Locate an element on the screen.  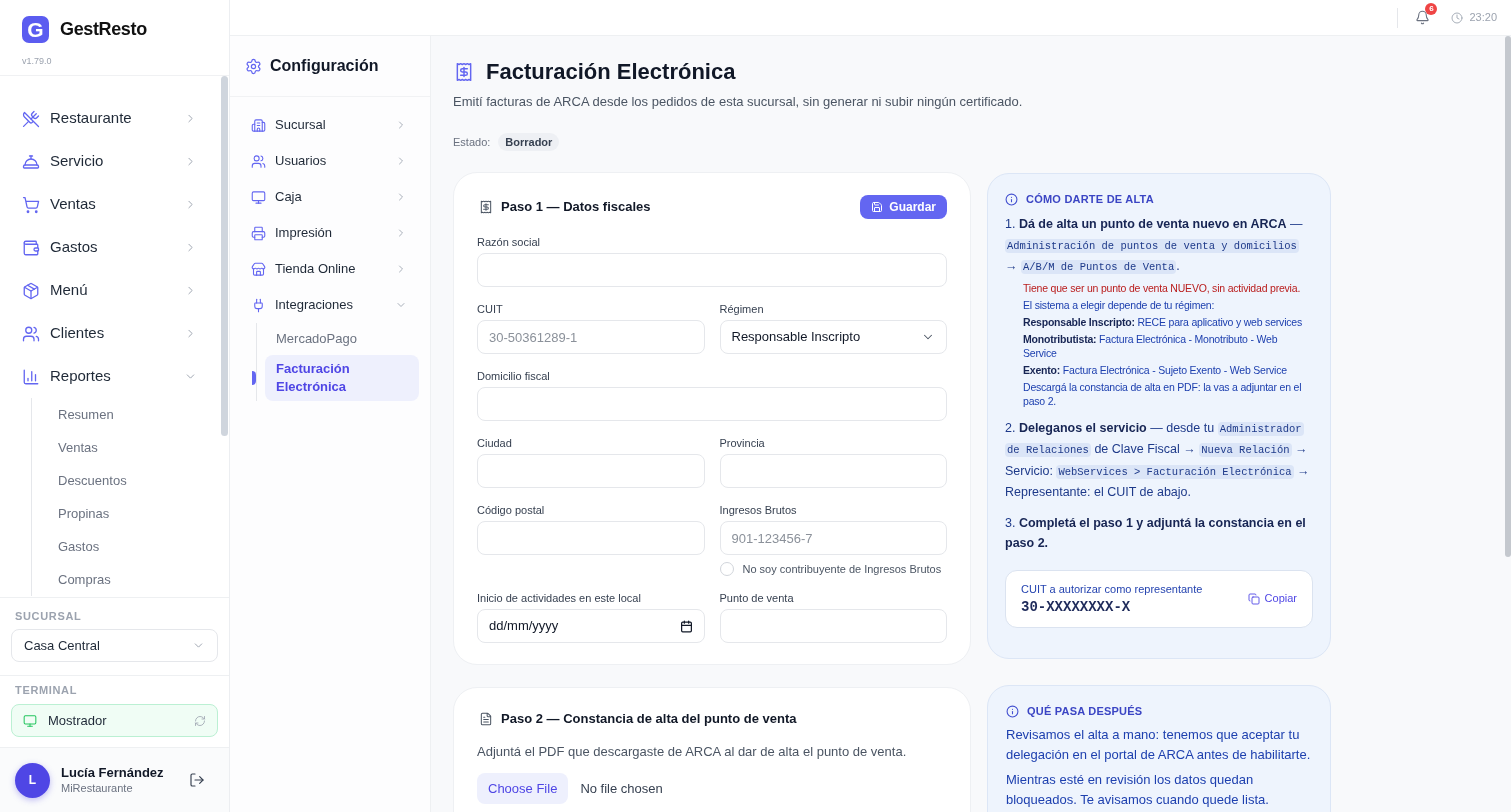
settings-nav-item: Tienda Online is located at coordinates (330, 269).